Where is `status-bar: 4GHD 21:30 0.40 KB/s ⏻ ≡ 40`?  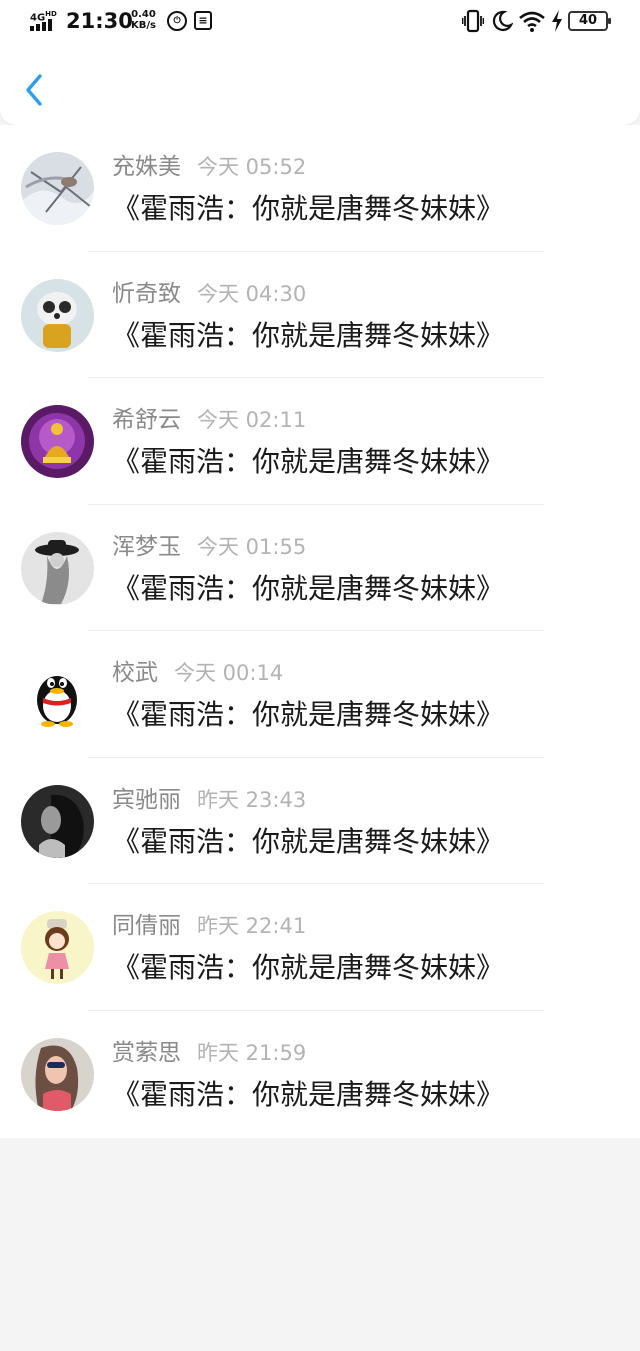
status-bar: 4GHD 21:30 0.40 KB/s ⏻ ≡ 40 is located at coordinates (320, 21).